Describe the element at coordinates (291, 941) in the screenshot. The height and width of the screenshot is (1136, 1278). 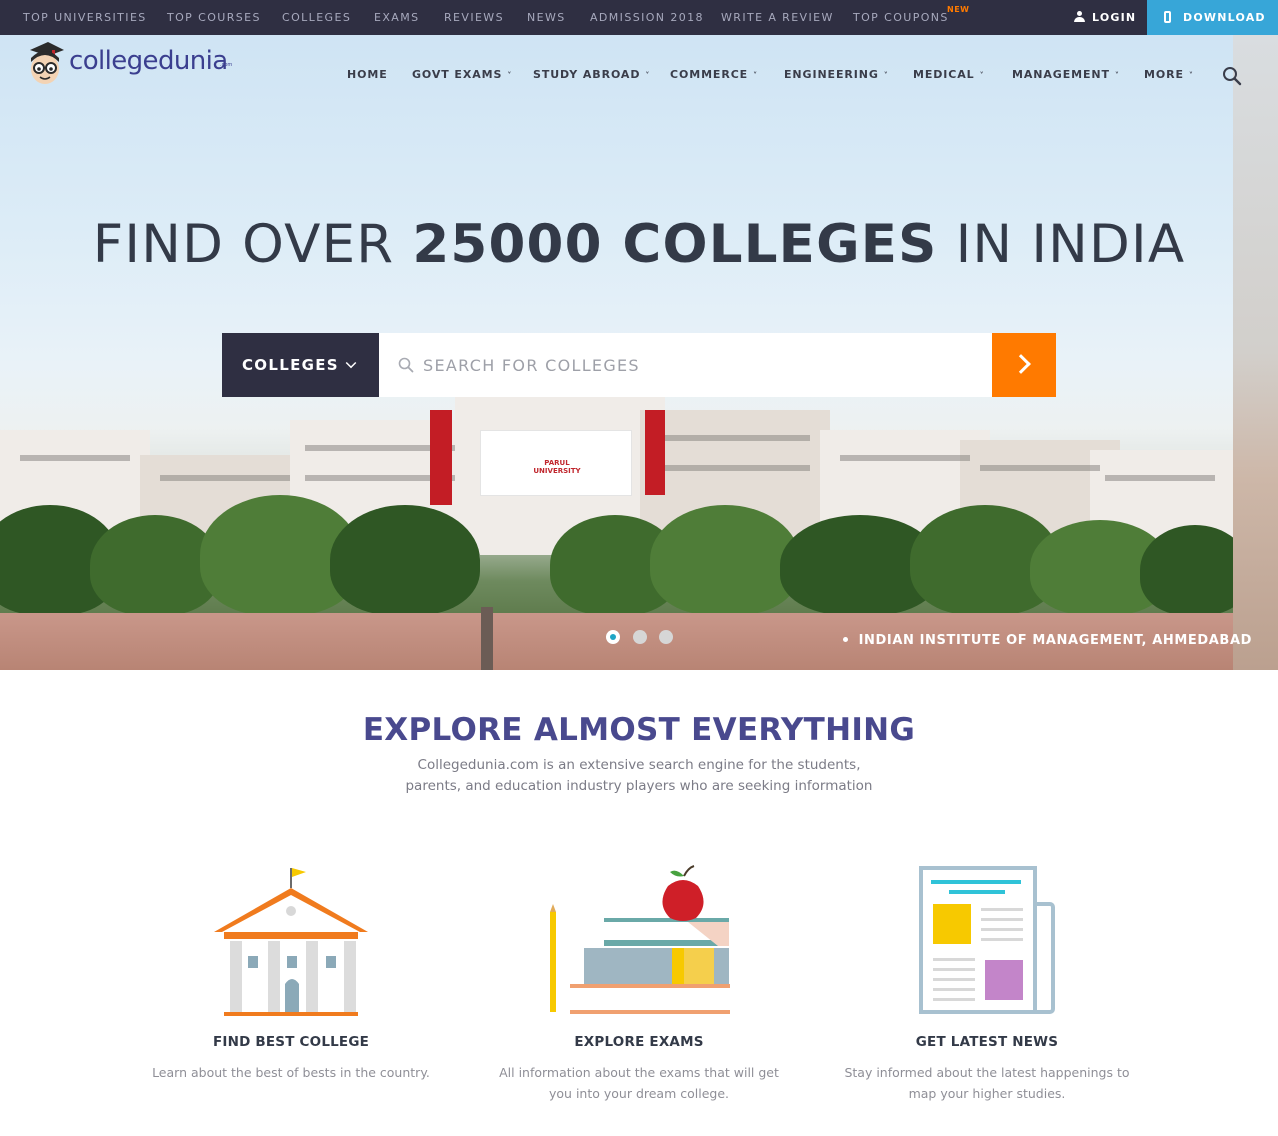
I see `college-building-icon` at that location.